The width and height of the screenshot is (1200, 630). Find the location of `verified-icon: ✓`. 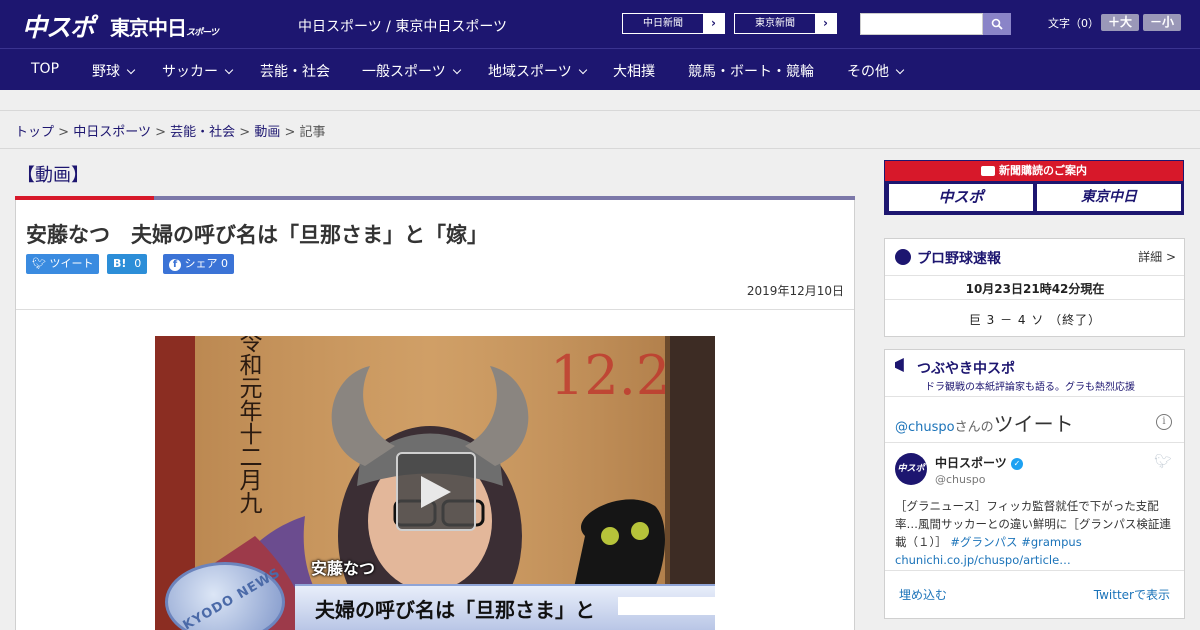

verified-icon: ✓ is located at coordinates (1016, 463).